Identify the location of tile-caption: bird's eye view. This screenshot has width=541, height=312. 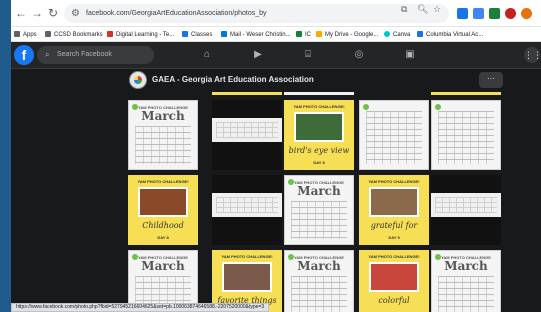
(319, 150).